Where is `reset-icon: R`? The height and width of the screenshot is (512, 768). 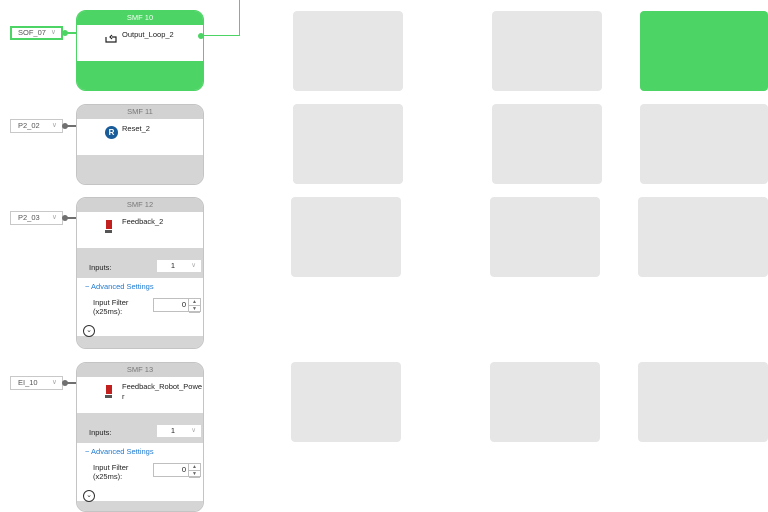 reset-icon: R is located at coordinates (111, 132).